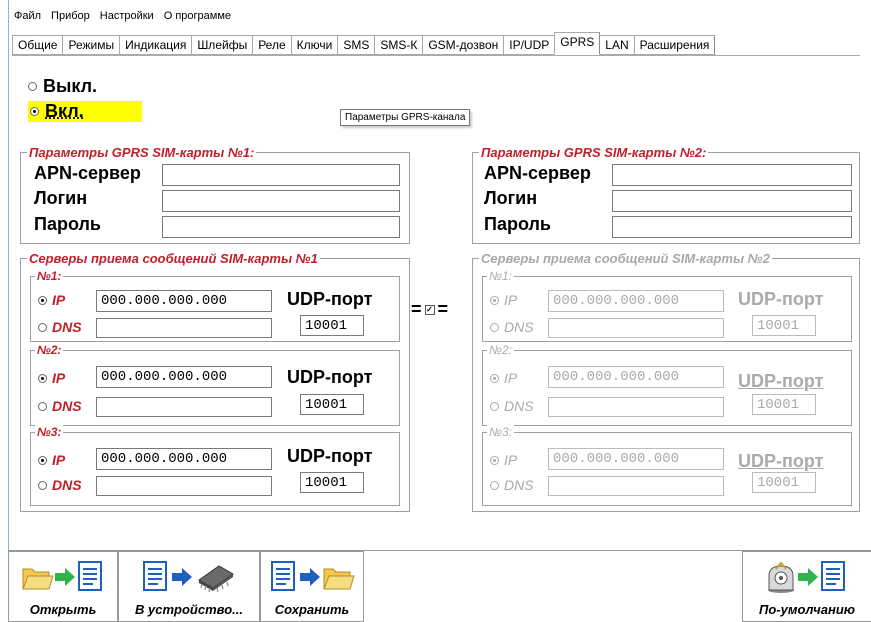 This screenshot has width=871, height=622. I want to click on sim1-server3-port-input: 10001, so click(332, 482).